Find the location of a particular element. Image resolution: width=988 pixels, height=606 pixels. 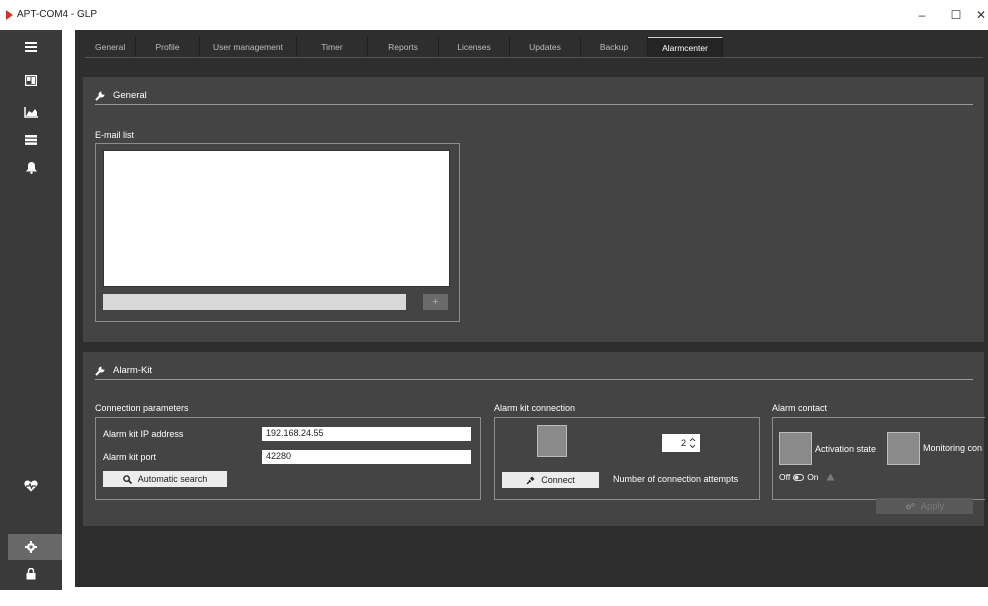

port-input: 42280 is located at coordinates (366, 457).